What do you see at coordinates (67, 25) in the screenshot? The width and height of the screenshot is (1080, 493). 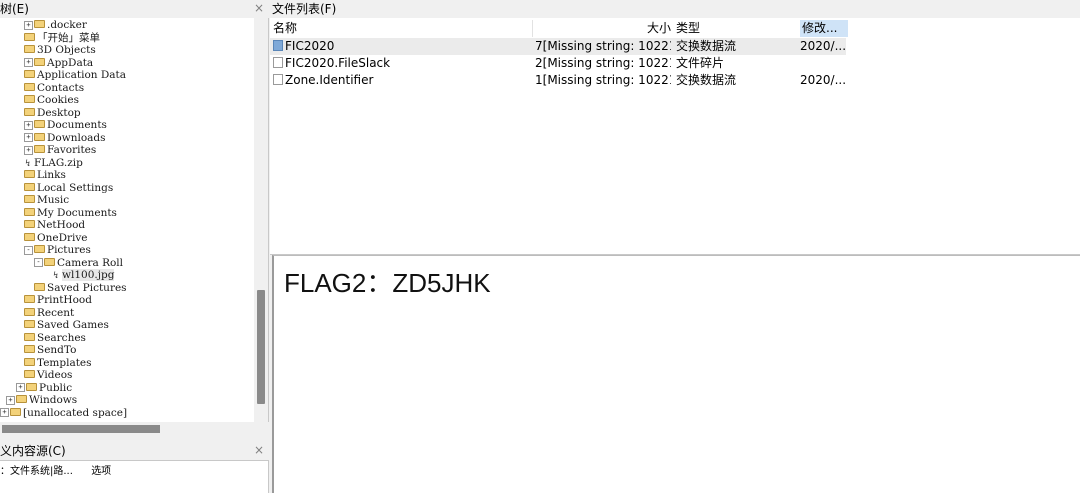 I see `tree-item-label: .docker` at bounding box center [67, 25].